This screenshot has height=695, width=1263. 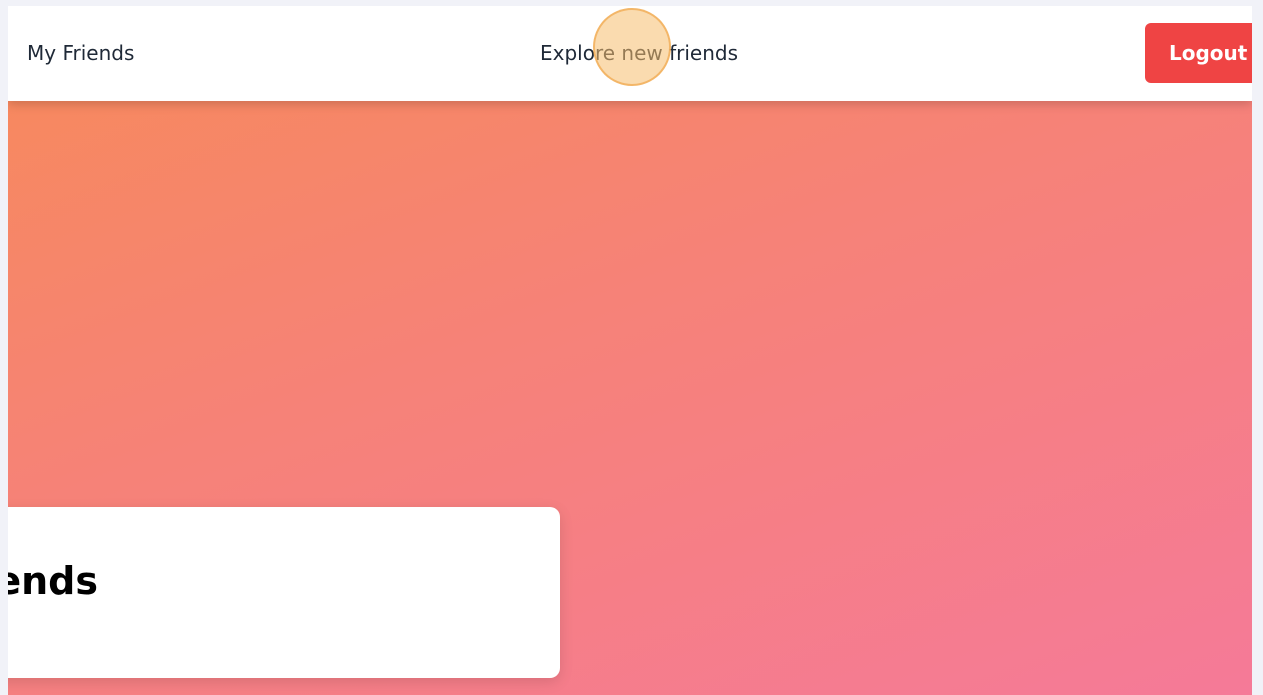 What do you see at coordinates (53, 581) in the screenshot?
I see `card-title: ends` at bounding box center [53, 581].